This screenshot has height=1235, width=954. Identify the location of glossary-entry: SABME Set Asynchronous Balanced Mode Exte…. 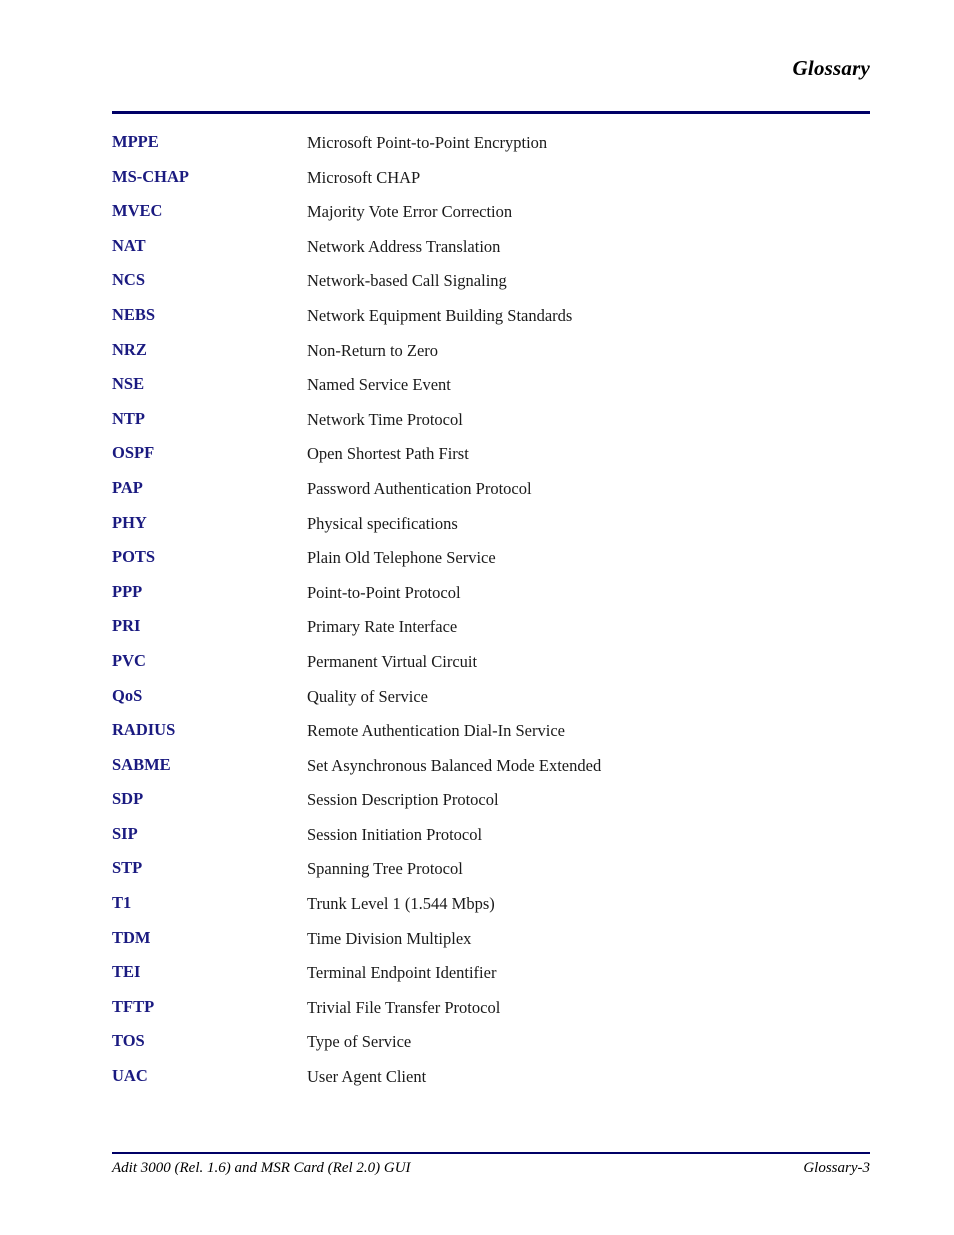
(491, 772).